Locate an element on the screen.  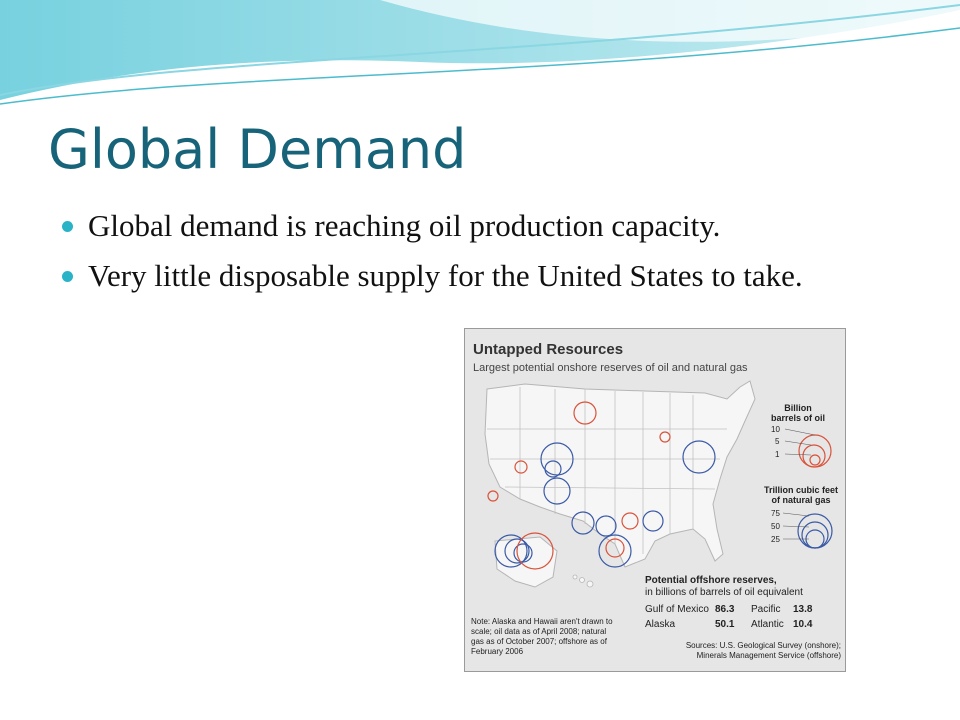
offshore-region-value: 86.3 is located at coordinates (725, 609).